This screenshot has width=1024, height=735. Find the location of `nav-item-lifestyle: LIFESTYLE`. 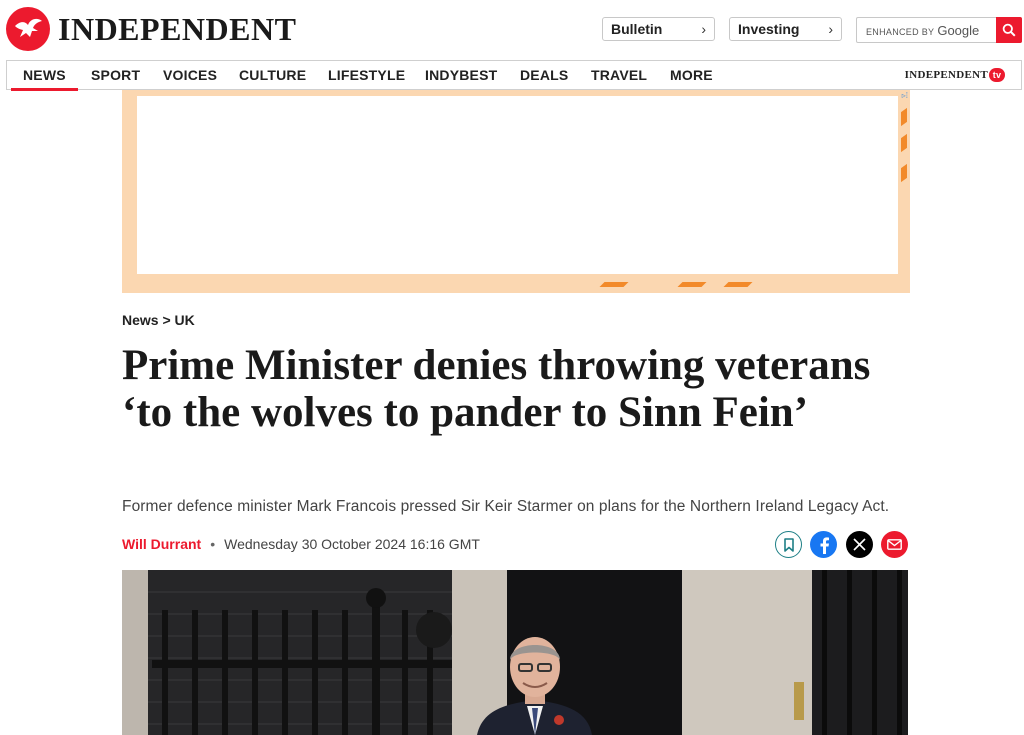

nav-item-lifestyle: LIFESTYLE is located at coordinates (366, 75).